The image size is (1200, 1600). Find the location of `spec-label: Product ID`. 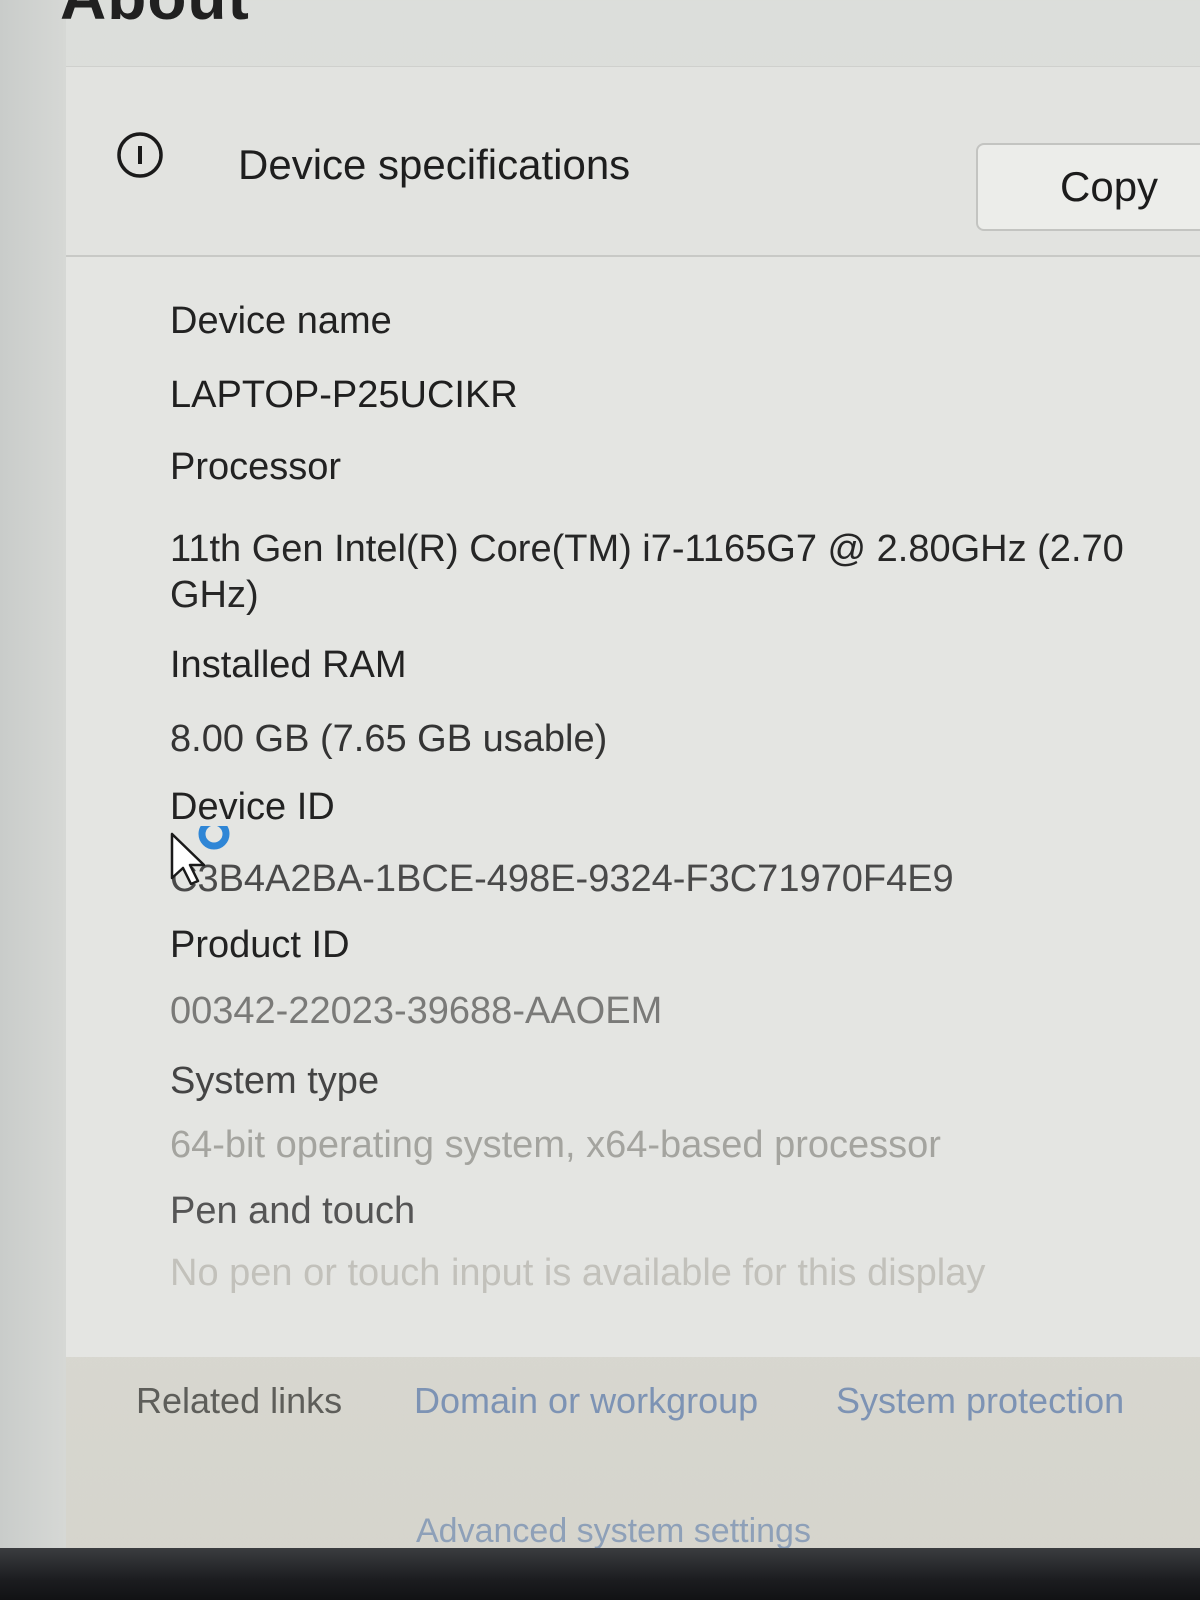

spec-label: Product ID is located at coordinates (260, 945).